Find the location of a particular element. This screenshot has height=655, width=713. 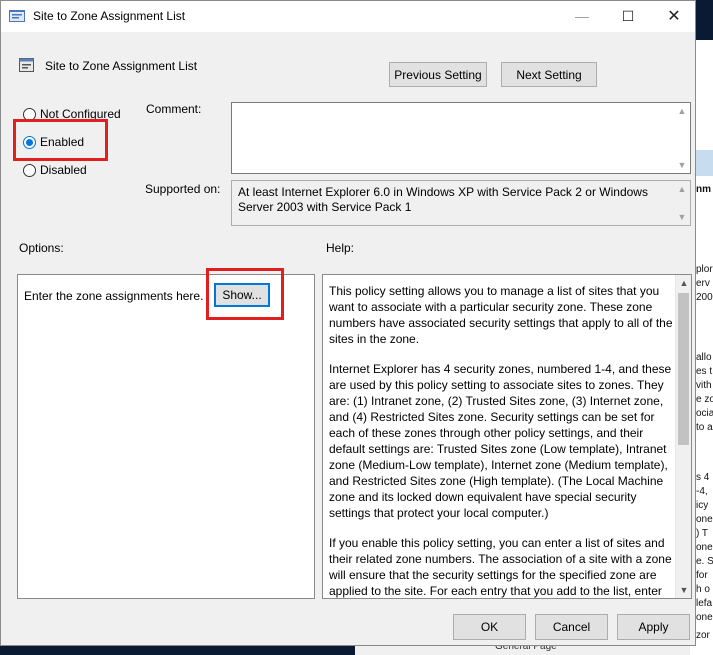

window-title: Site to Zone Assignment List is located at coordinates (109, 16).